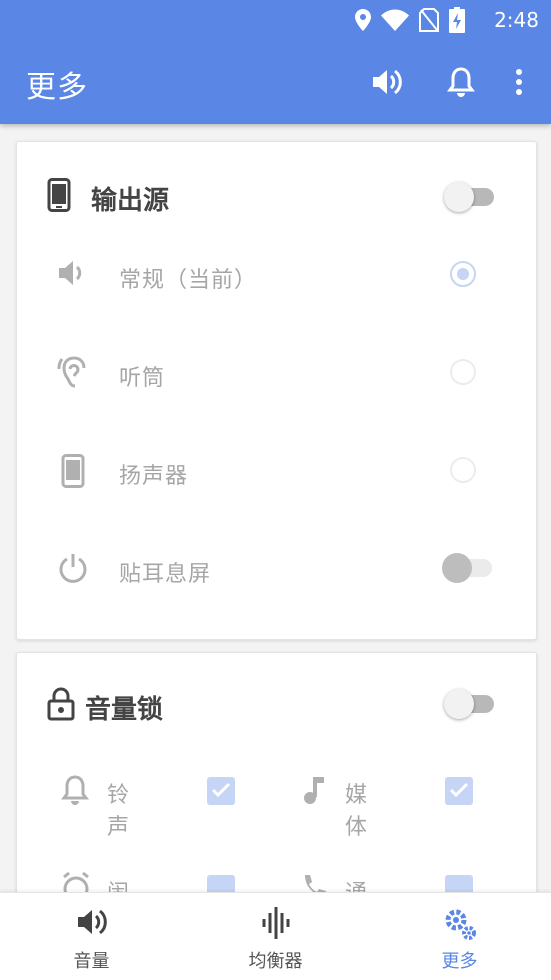 The image size is (551, 980). I want to click on bottom-navigation: 音量 均衡器 更多, so click(275, 936).